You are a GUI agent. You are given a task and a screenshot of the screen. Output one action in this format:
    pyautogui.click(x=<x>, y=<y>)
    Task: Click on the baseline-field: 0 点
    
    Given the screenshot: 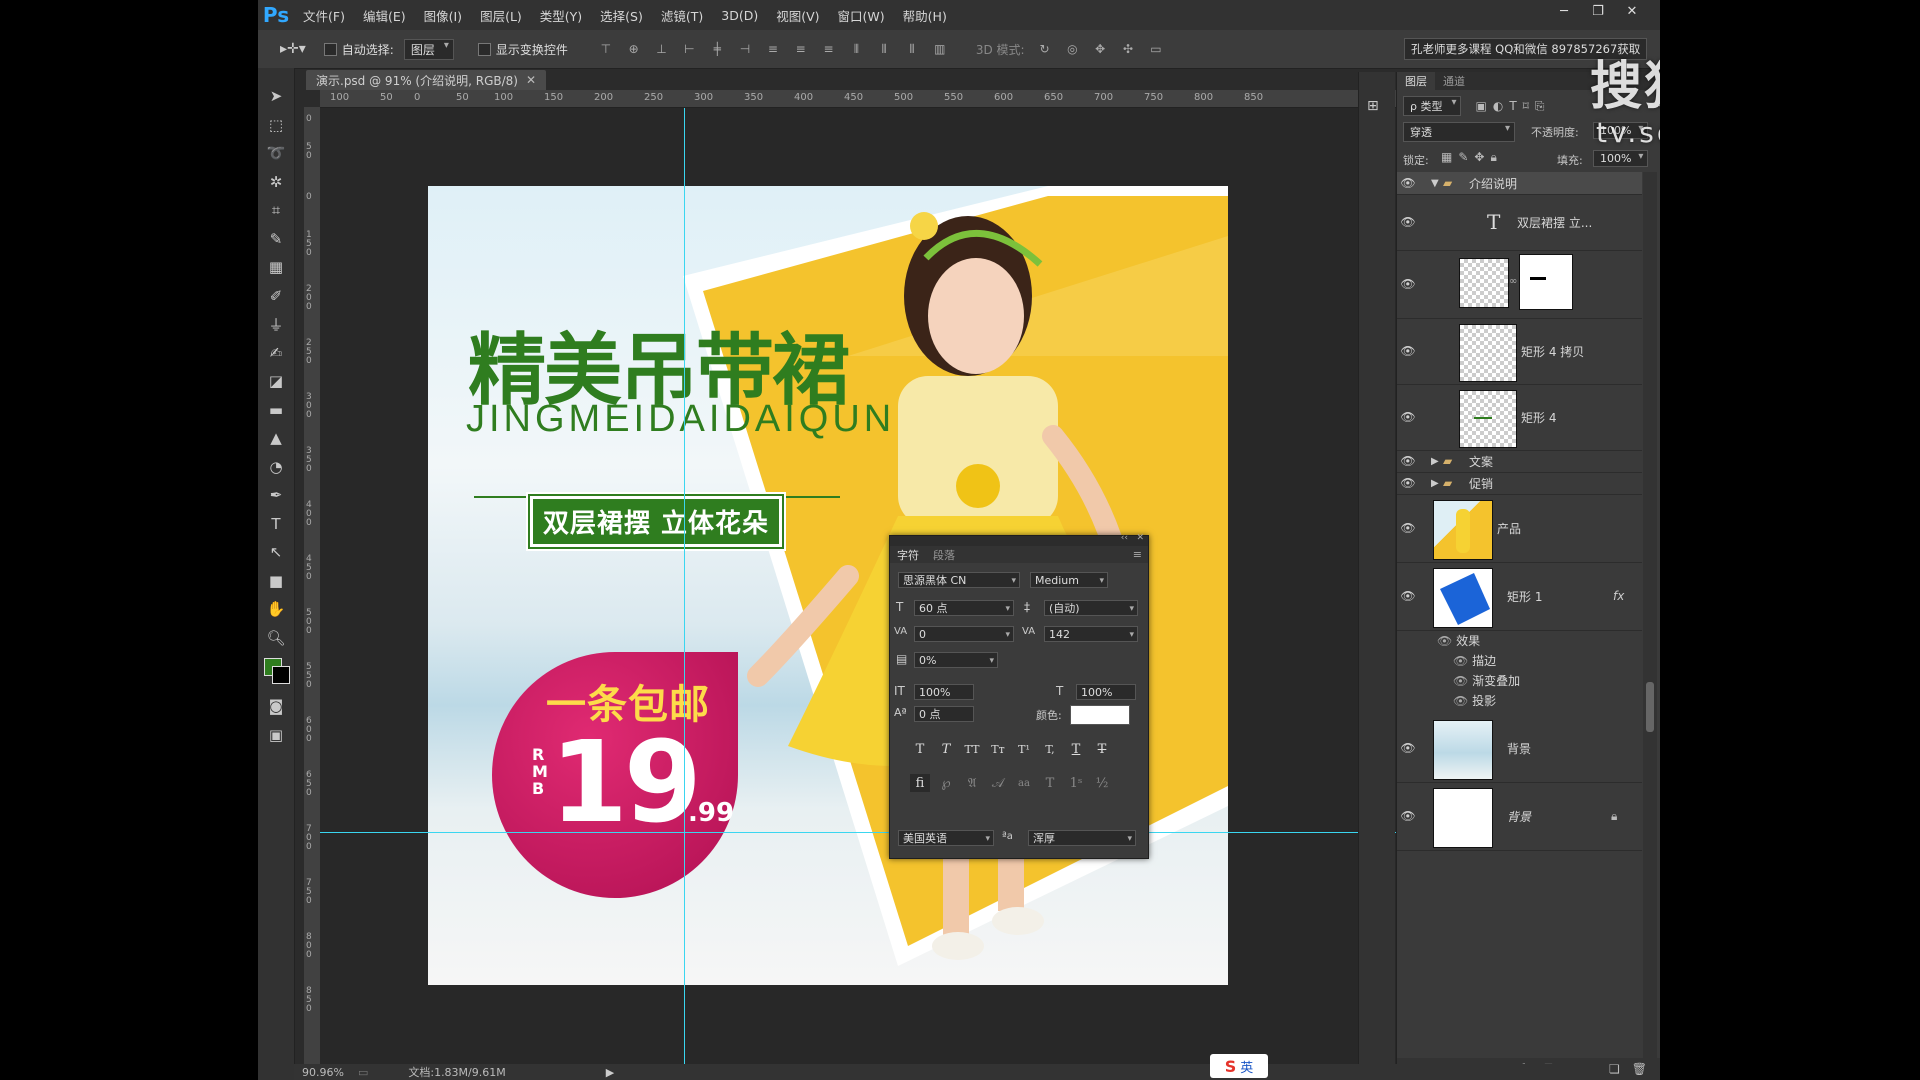 What is the action you would take?
    pyautogui.click(x=944, y=714)
    